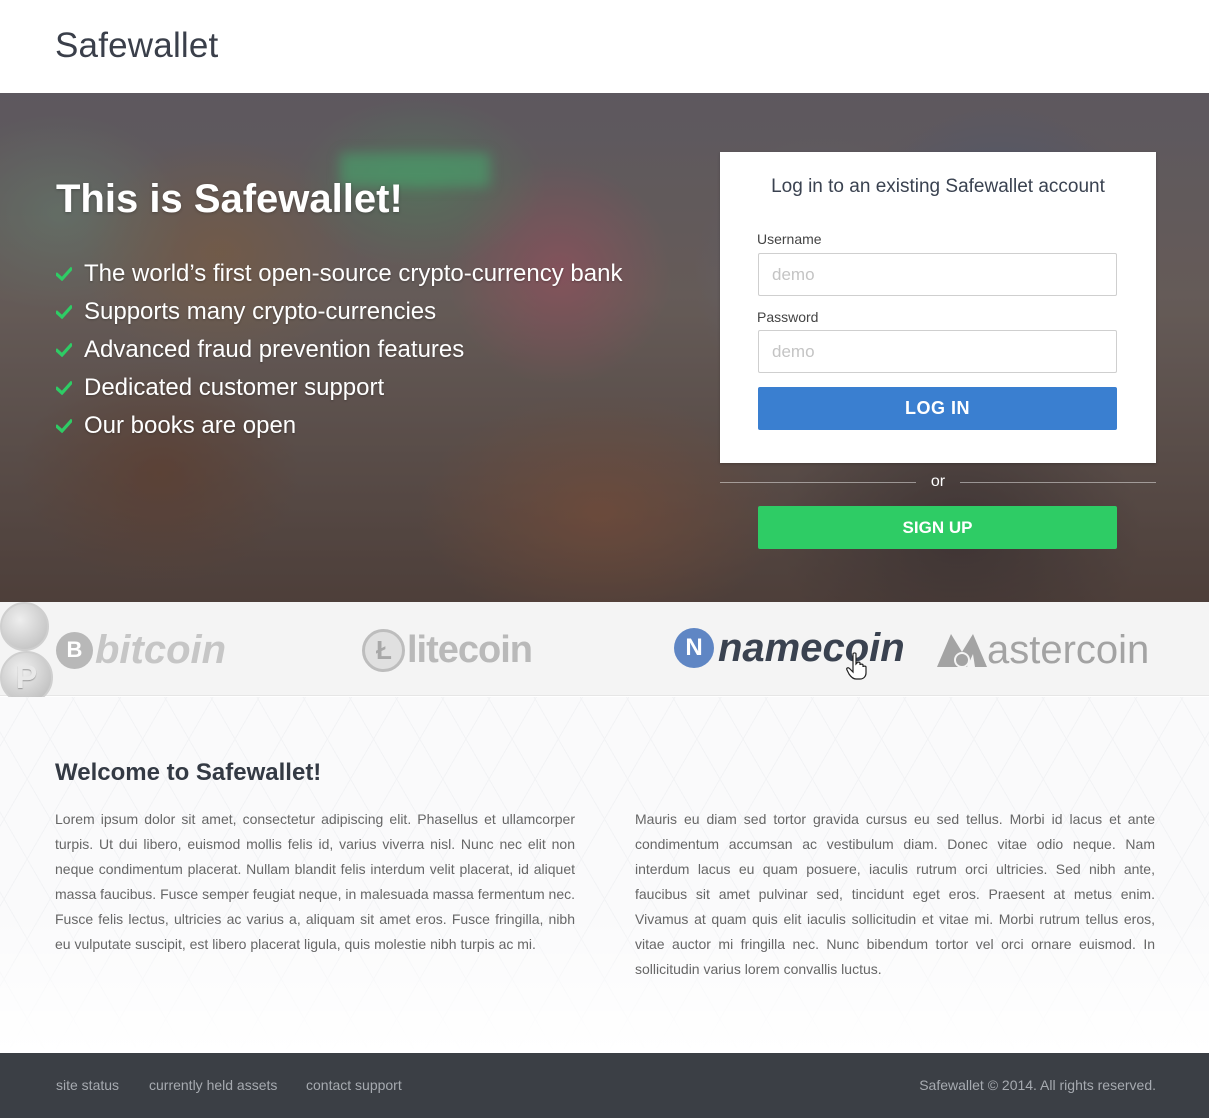 This screenshot has width=1209, height=1118. What do you see at coordinates (1068, 649) in the screenshot?
I see `mastercoin-wordmark: astercoin` at bounding box center [1068, 649].